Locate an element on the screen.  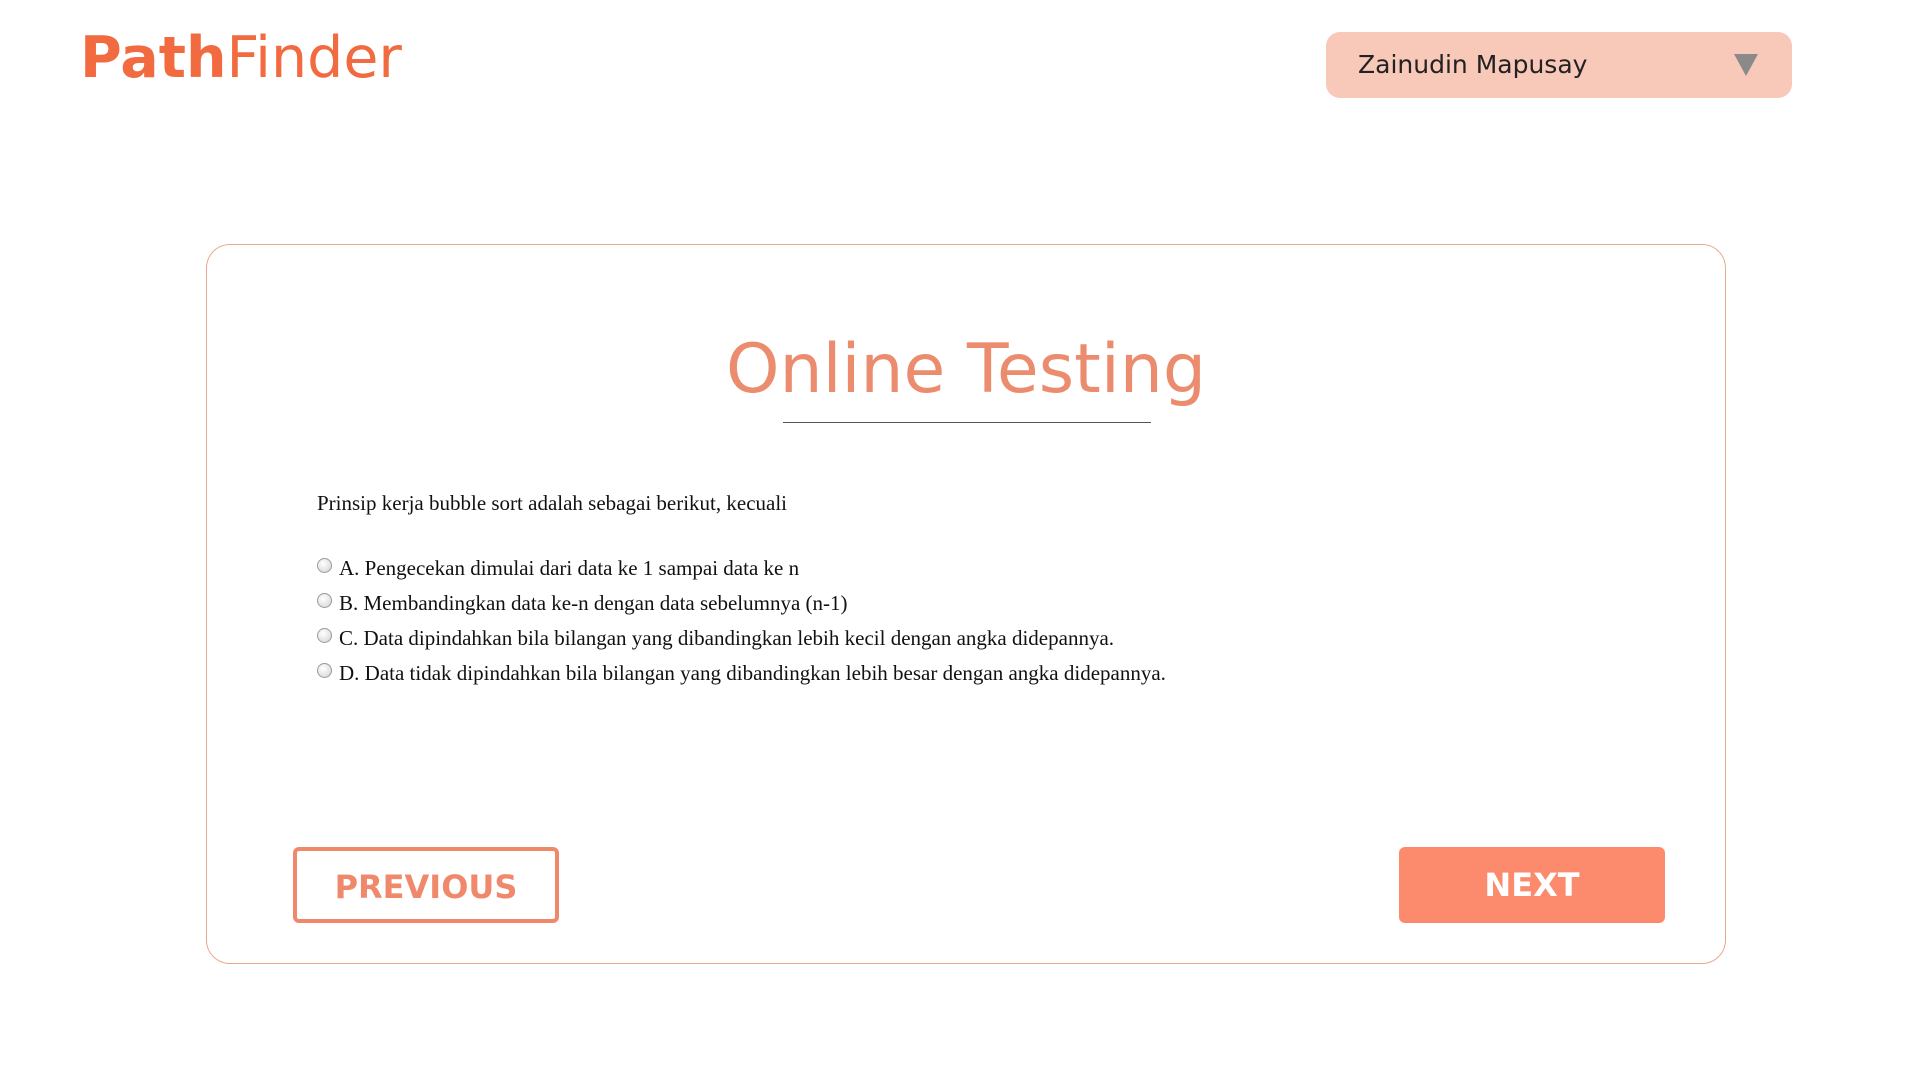
title-underline is located at coordinates (967, 422).